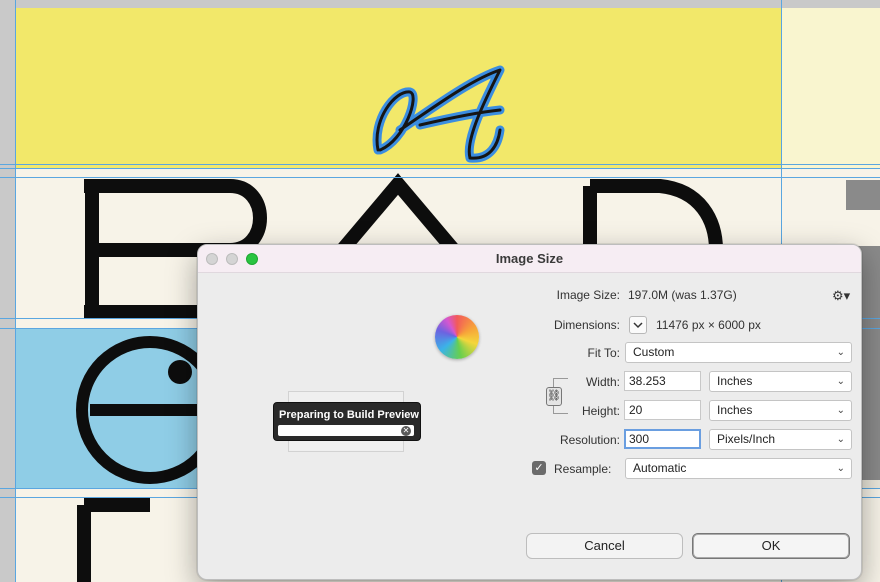 Image resolution: width=880 pixels, height=582 pixels. Describe the element at coordinates (347, 421) in the screenshot. I see `preview-progress-popup: Preparing to Build Preview ✕` at that location.